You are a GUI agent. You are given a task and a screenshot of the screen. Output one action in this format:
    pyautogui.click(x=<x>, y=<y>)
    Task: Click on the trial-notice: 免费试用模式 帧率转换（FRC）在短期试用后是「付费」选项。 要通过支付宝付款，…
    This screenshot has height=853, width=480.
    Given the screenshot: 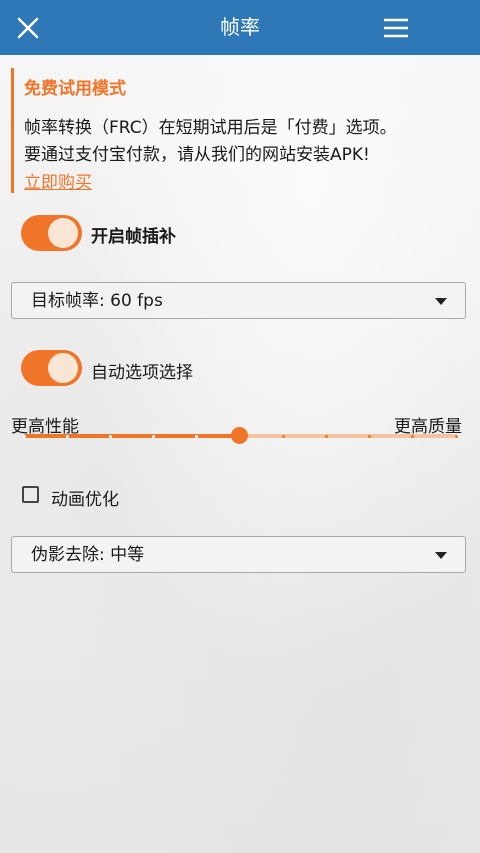 What is the action you would take?
    pyautogui.click(x=240, y=130)
    